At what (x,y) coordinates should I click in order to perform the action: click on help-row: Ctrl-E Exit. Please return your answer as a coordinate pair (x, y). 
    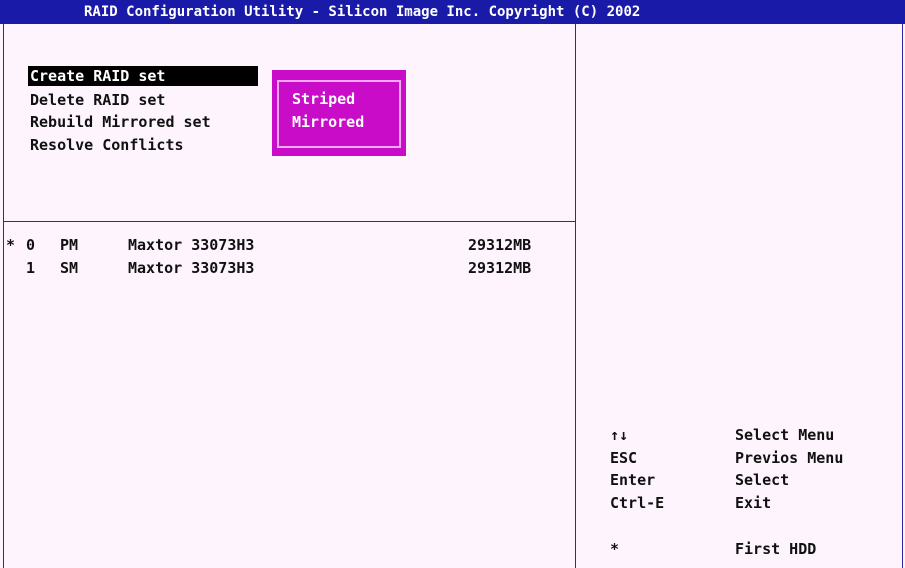
    Looking at the image, I should click on (755, 503).